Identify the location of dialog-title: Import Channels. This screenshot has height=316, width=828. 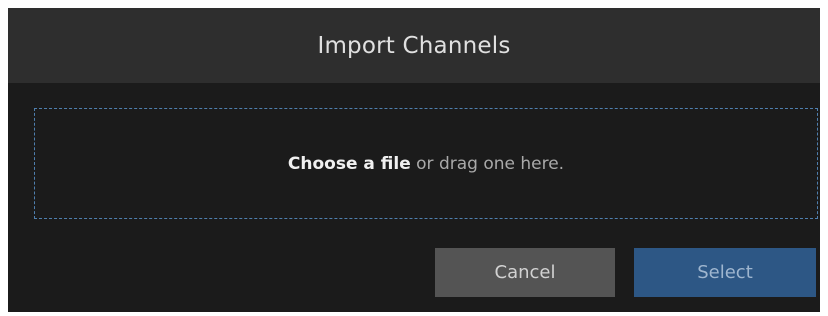
(414, 45).